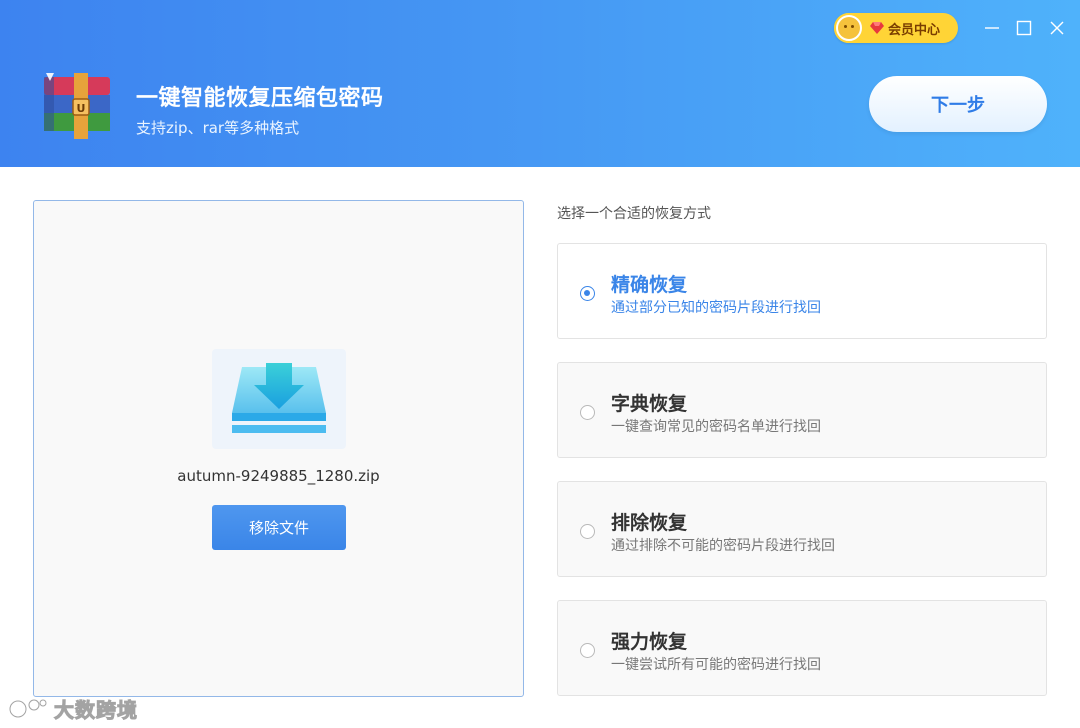 The width and height of the screenshot is (1080, 728). I want to click on option-description: 一键尝试所有可能的密码进行找回, so click(716, 665).